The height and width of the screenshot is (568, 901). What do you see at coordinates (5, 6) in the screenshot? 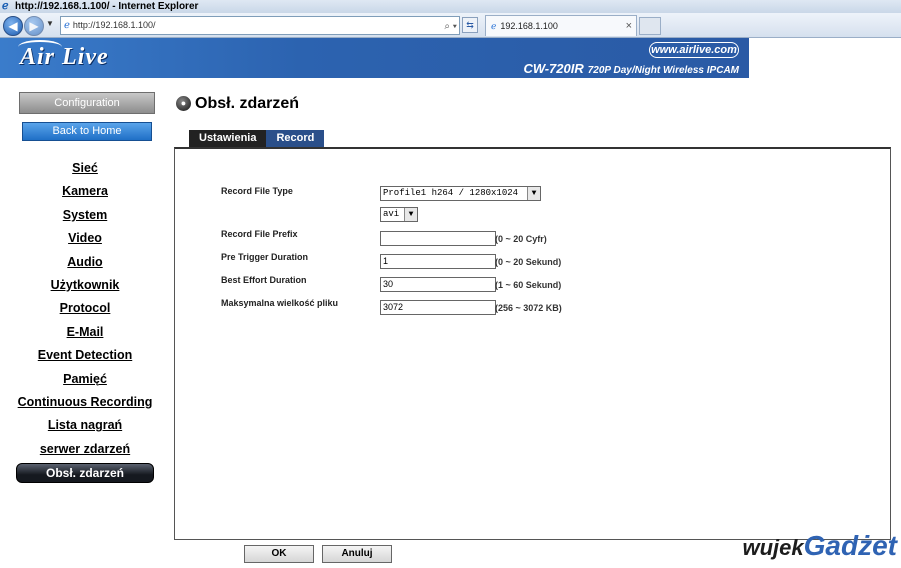
I see `internet-explorer-icon: ℯ` at bounding box center [5, 6].